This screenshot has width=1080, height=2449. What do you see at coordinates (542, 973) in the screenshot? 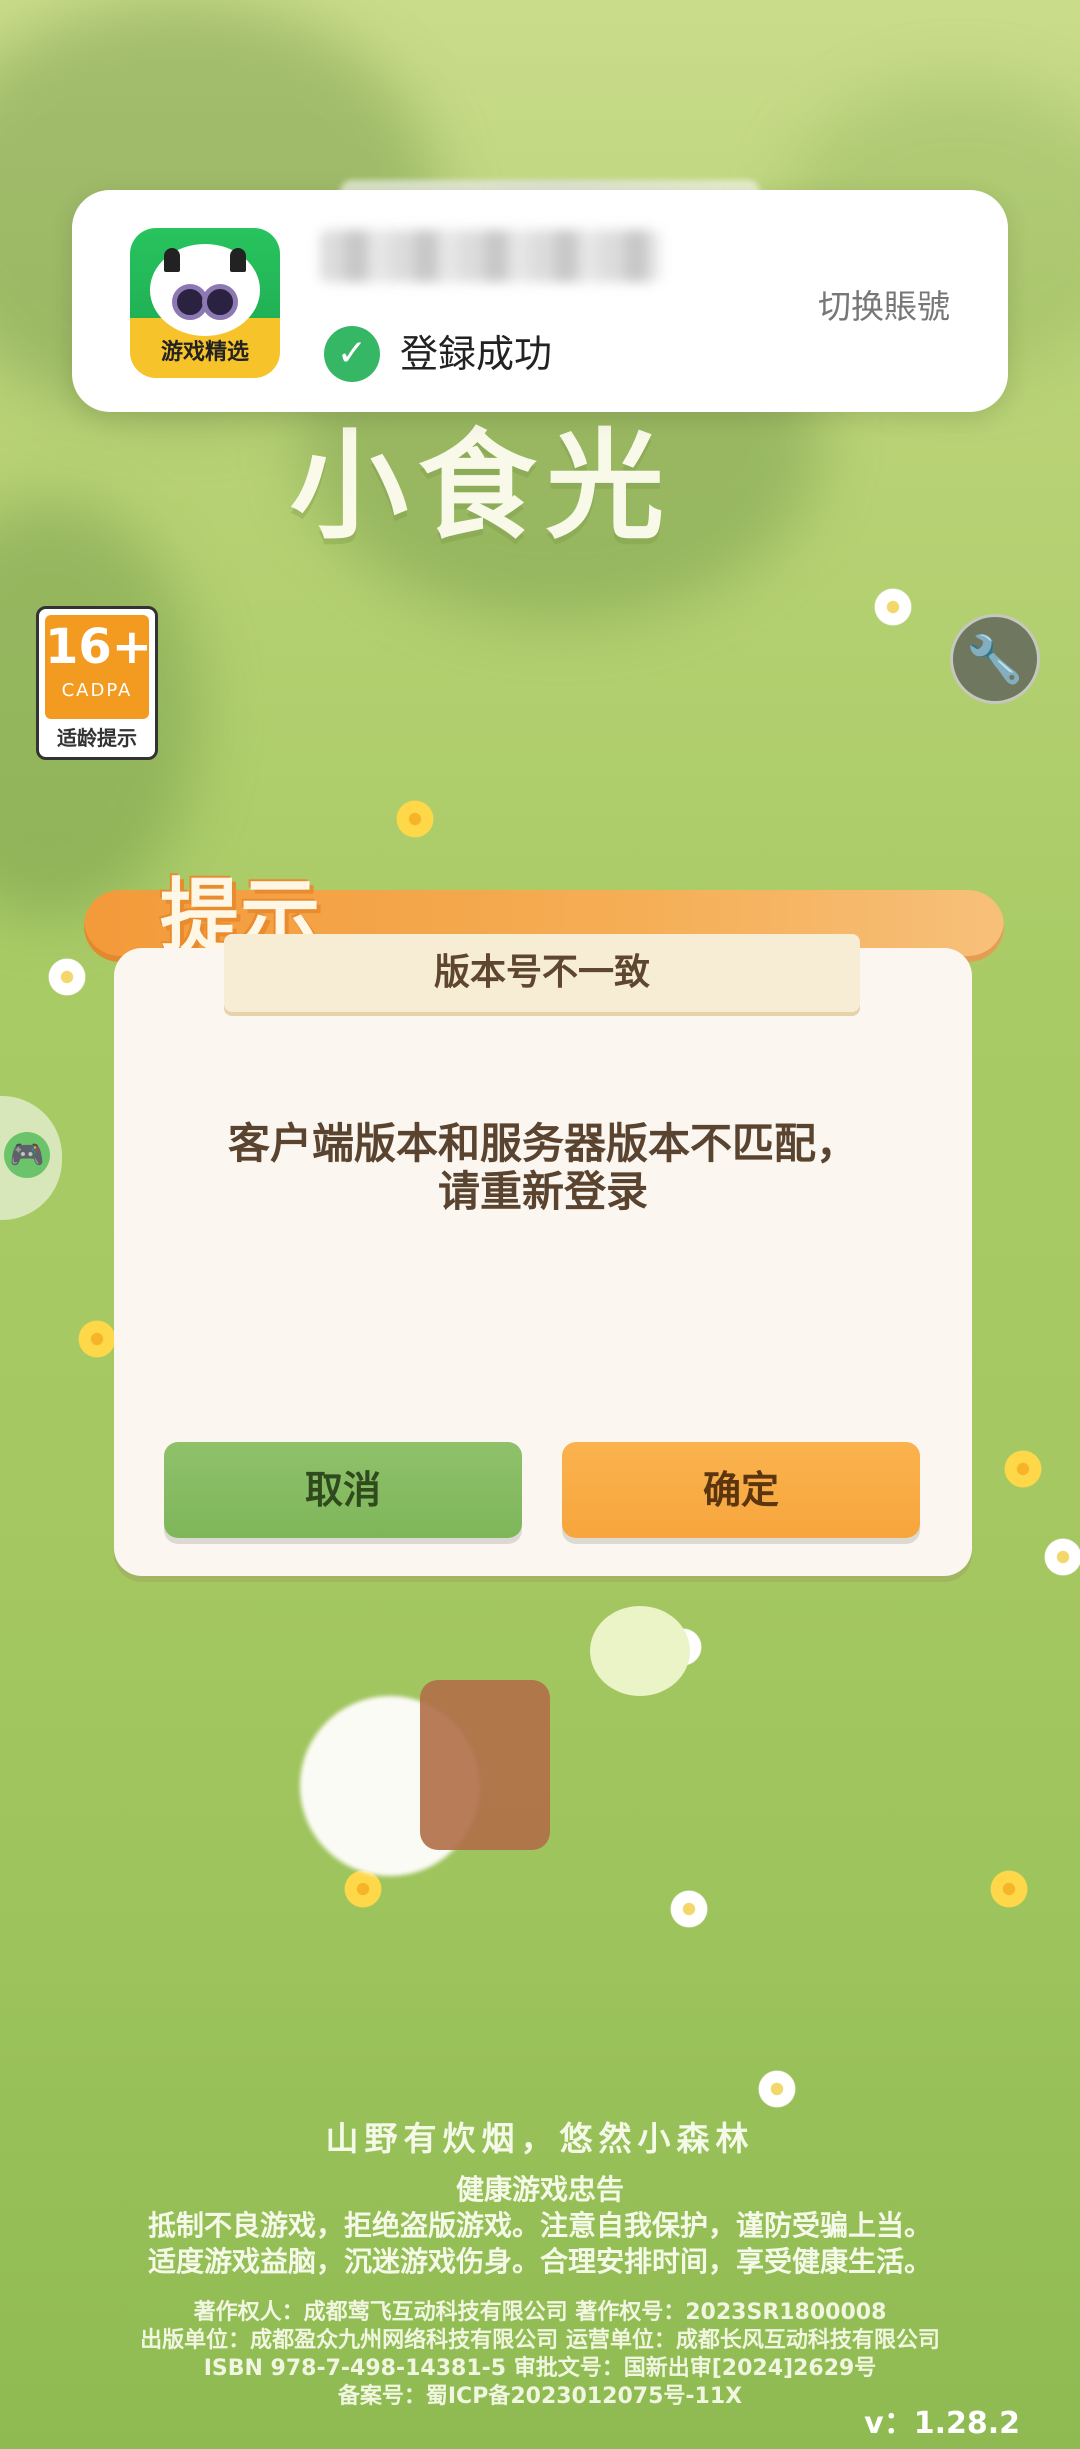
I see `dialog-title: 版本号不一致` at bounding box center [542, 973].